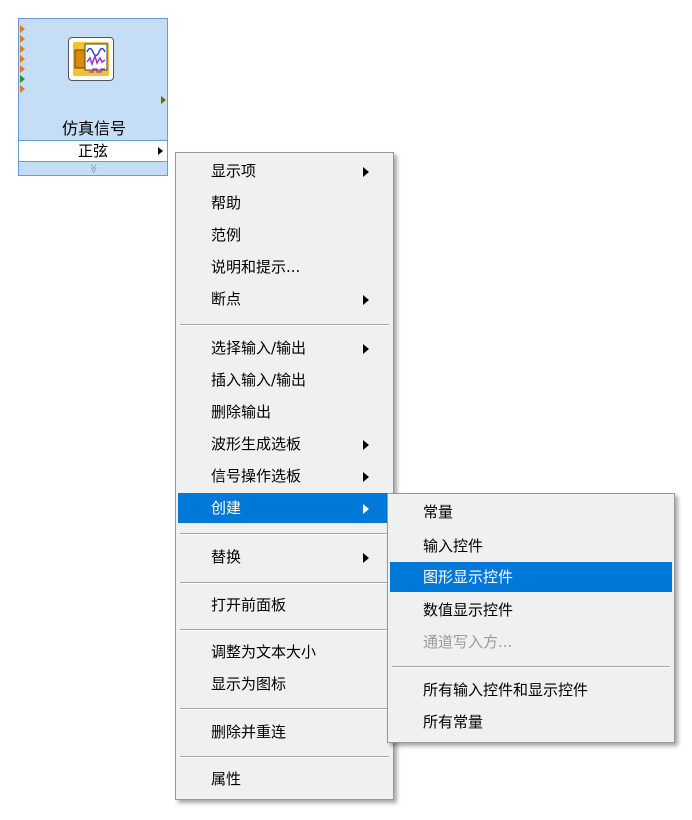 This screenshot has width=692, height=820. What do you see at coordinates (284, 508) in the screenshot?
I see `menu-item-create: 创建` at bounding box center [284, 508].